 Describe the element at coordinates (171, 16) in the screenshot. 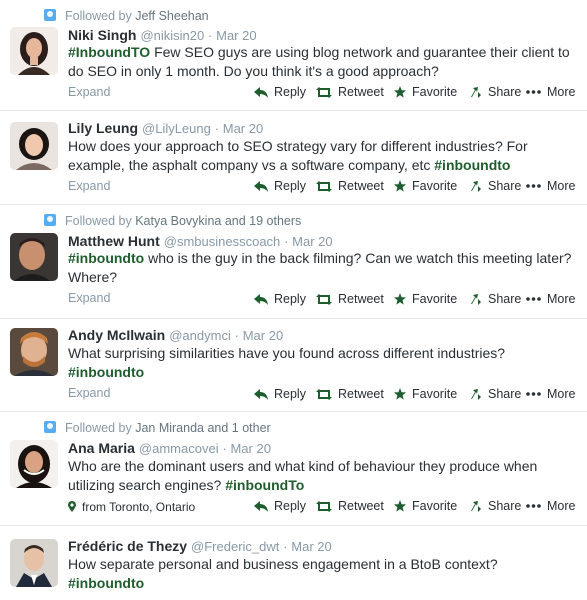

I see `context-actor-link: Jeff Sheehan` at that location.